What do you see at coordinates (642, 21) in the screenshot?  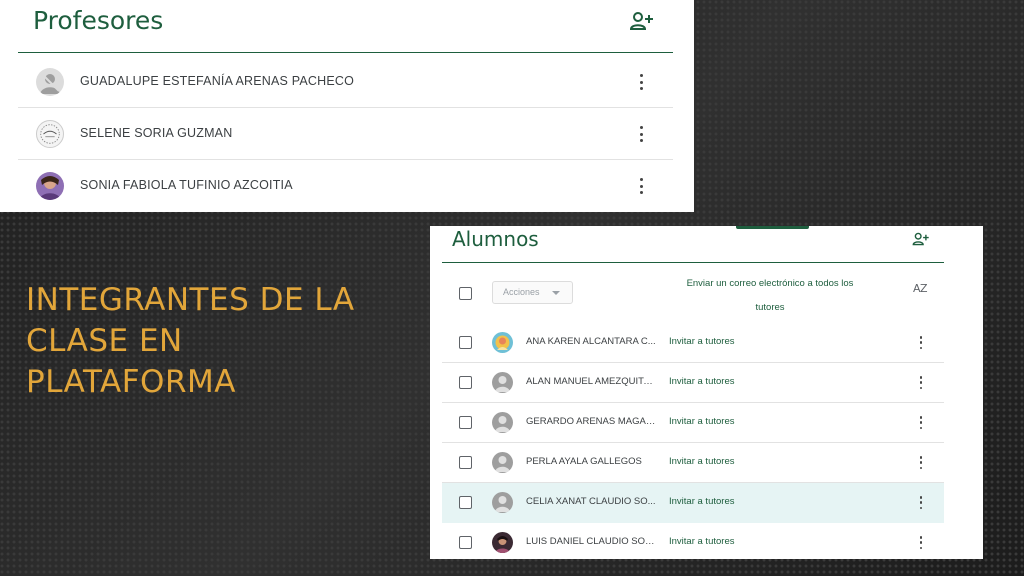 I see `add-teacher-icon` at bounding box center [642, 21].